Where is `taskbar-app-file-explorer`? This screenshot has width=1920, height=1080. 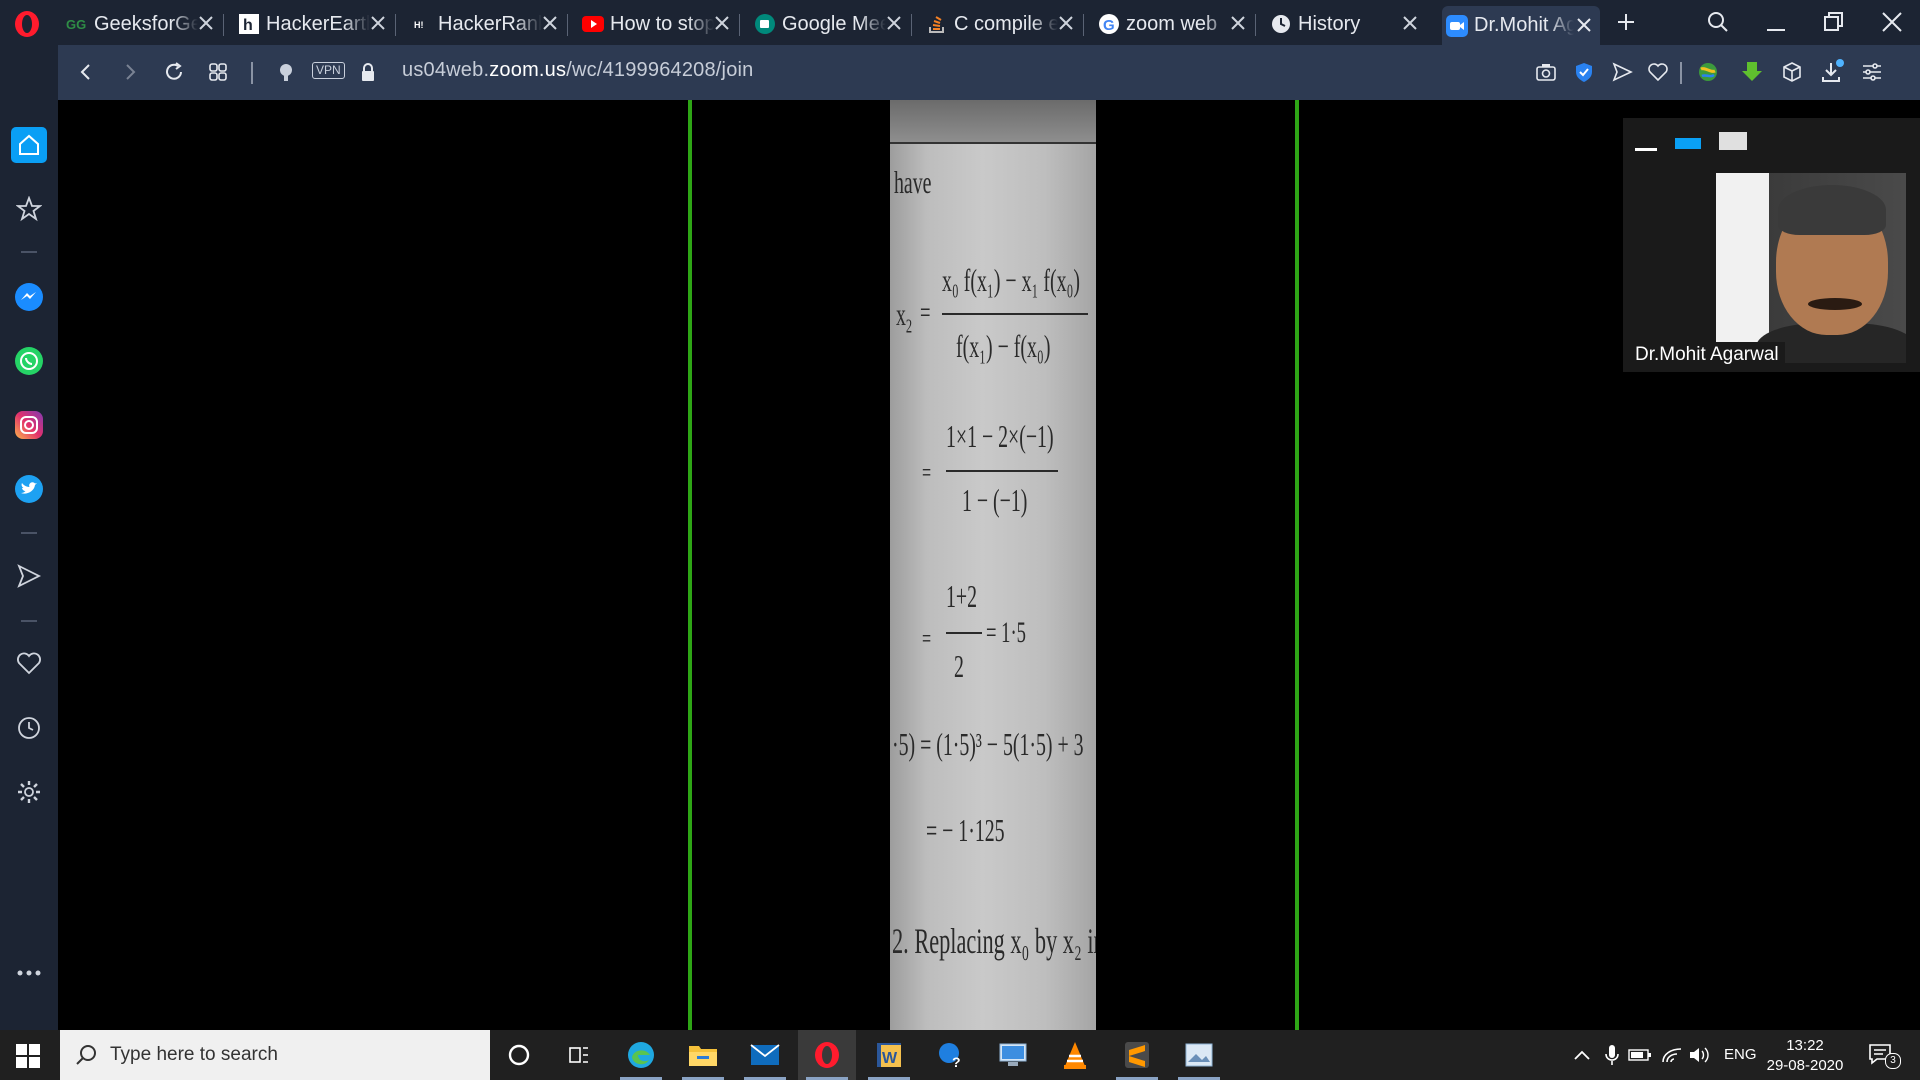 taskbar-app-file-explorer is located at coordinates (703, 1055).